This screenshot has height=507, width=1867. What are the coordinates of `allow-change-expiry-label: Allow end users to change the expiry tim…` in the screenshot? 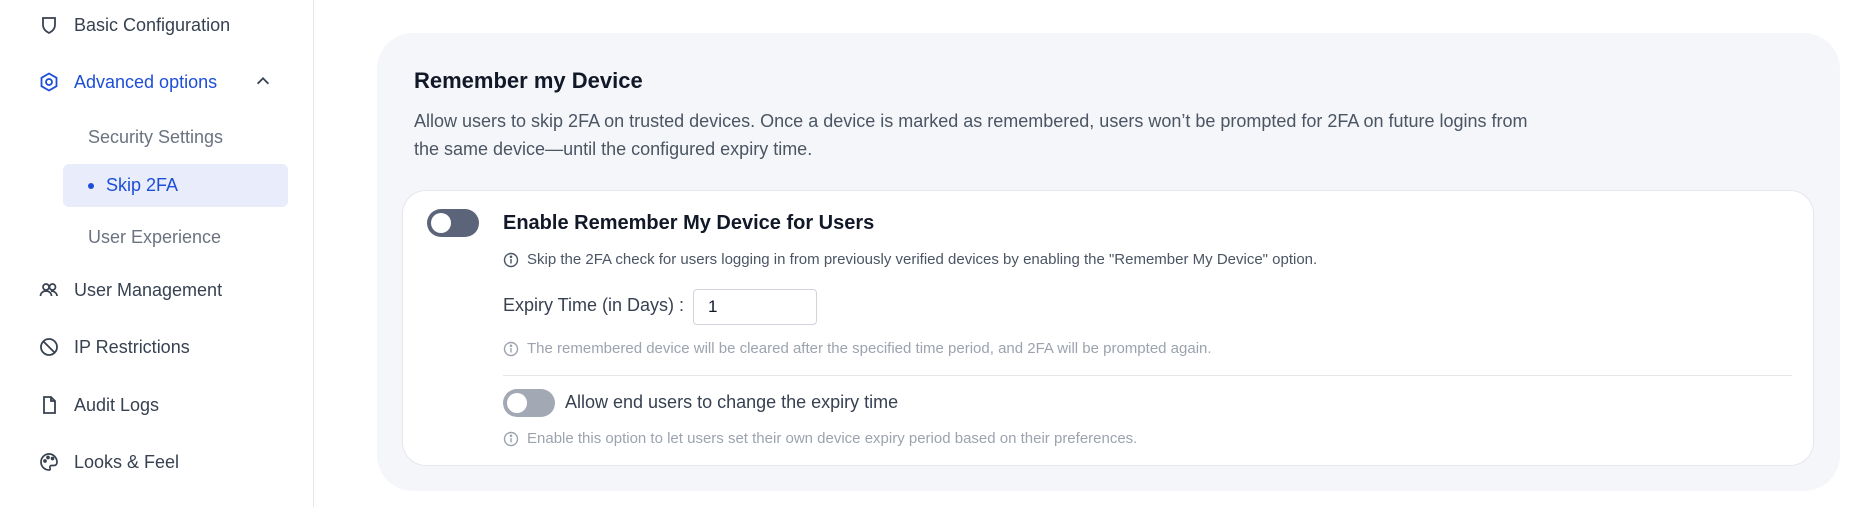 It's located at (732, 402).